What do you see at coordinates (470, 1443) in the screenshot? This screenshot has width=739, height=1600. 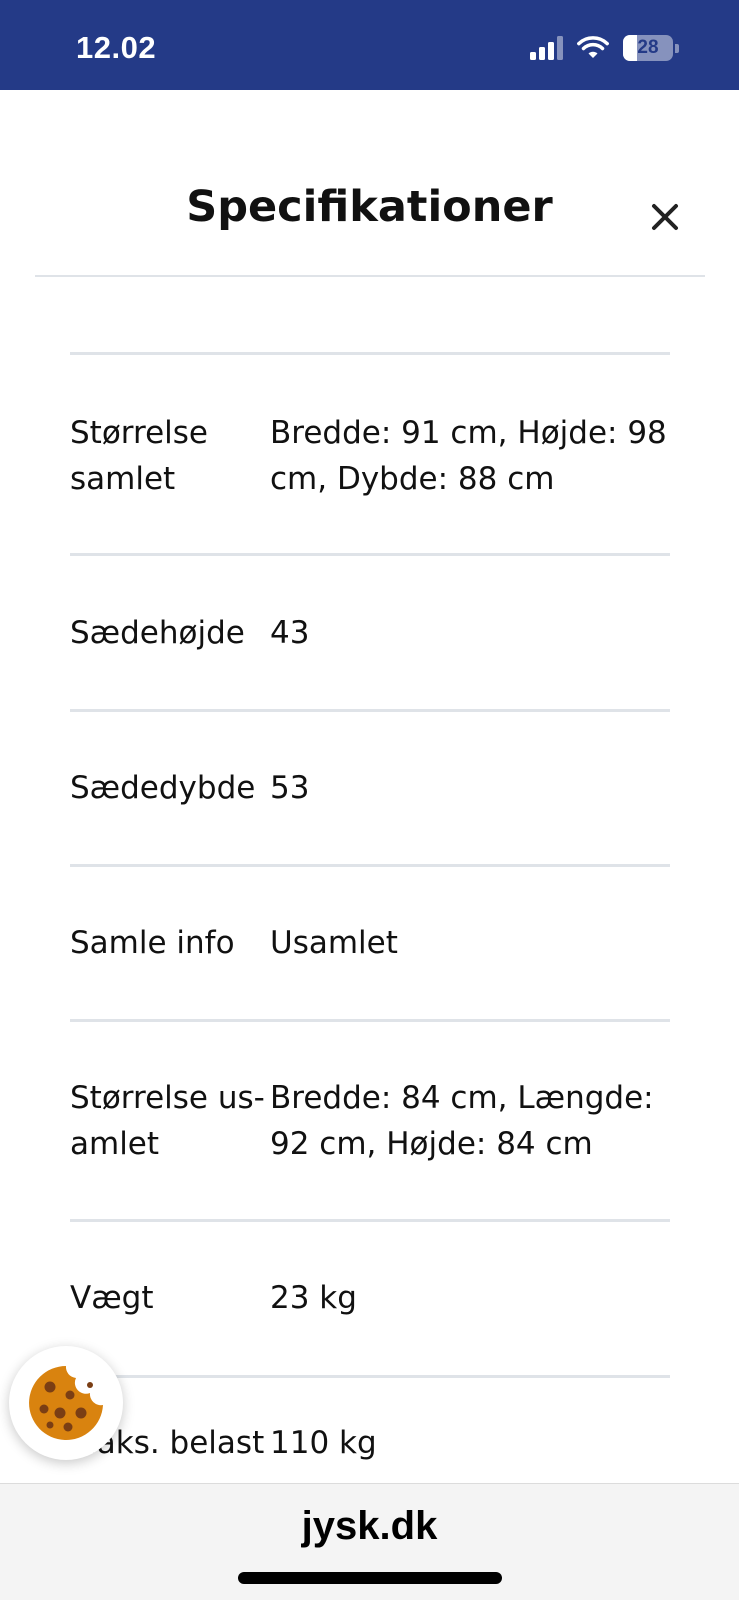 I see `spec-value: 110 kg` at bounding box center [470, 1443].